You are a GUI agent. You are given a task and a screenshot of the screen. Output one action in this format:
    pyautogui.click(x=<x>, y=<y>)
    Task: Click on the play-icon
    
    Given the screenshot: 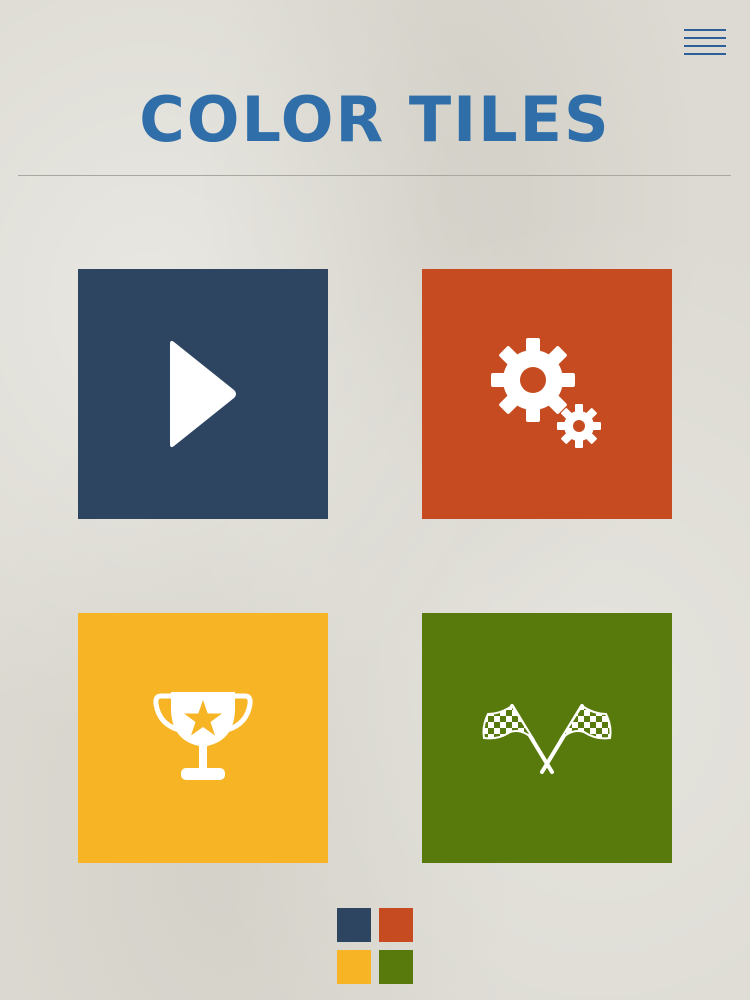 What is the action you would take?
    pyautogui.click(x=203, y=394)
    